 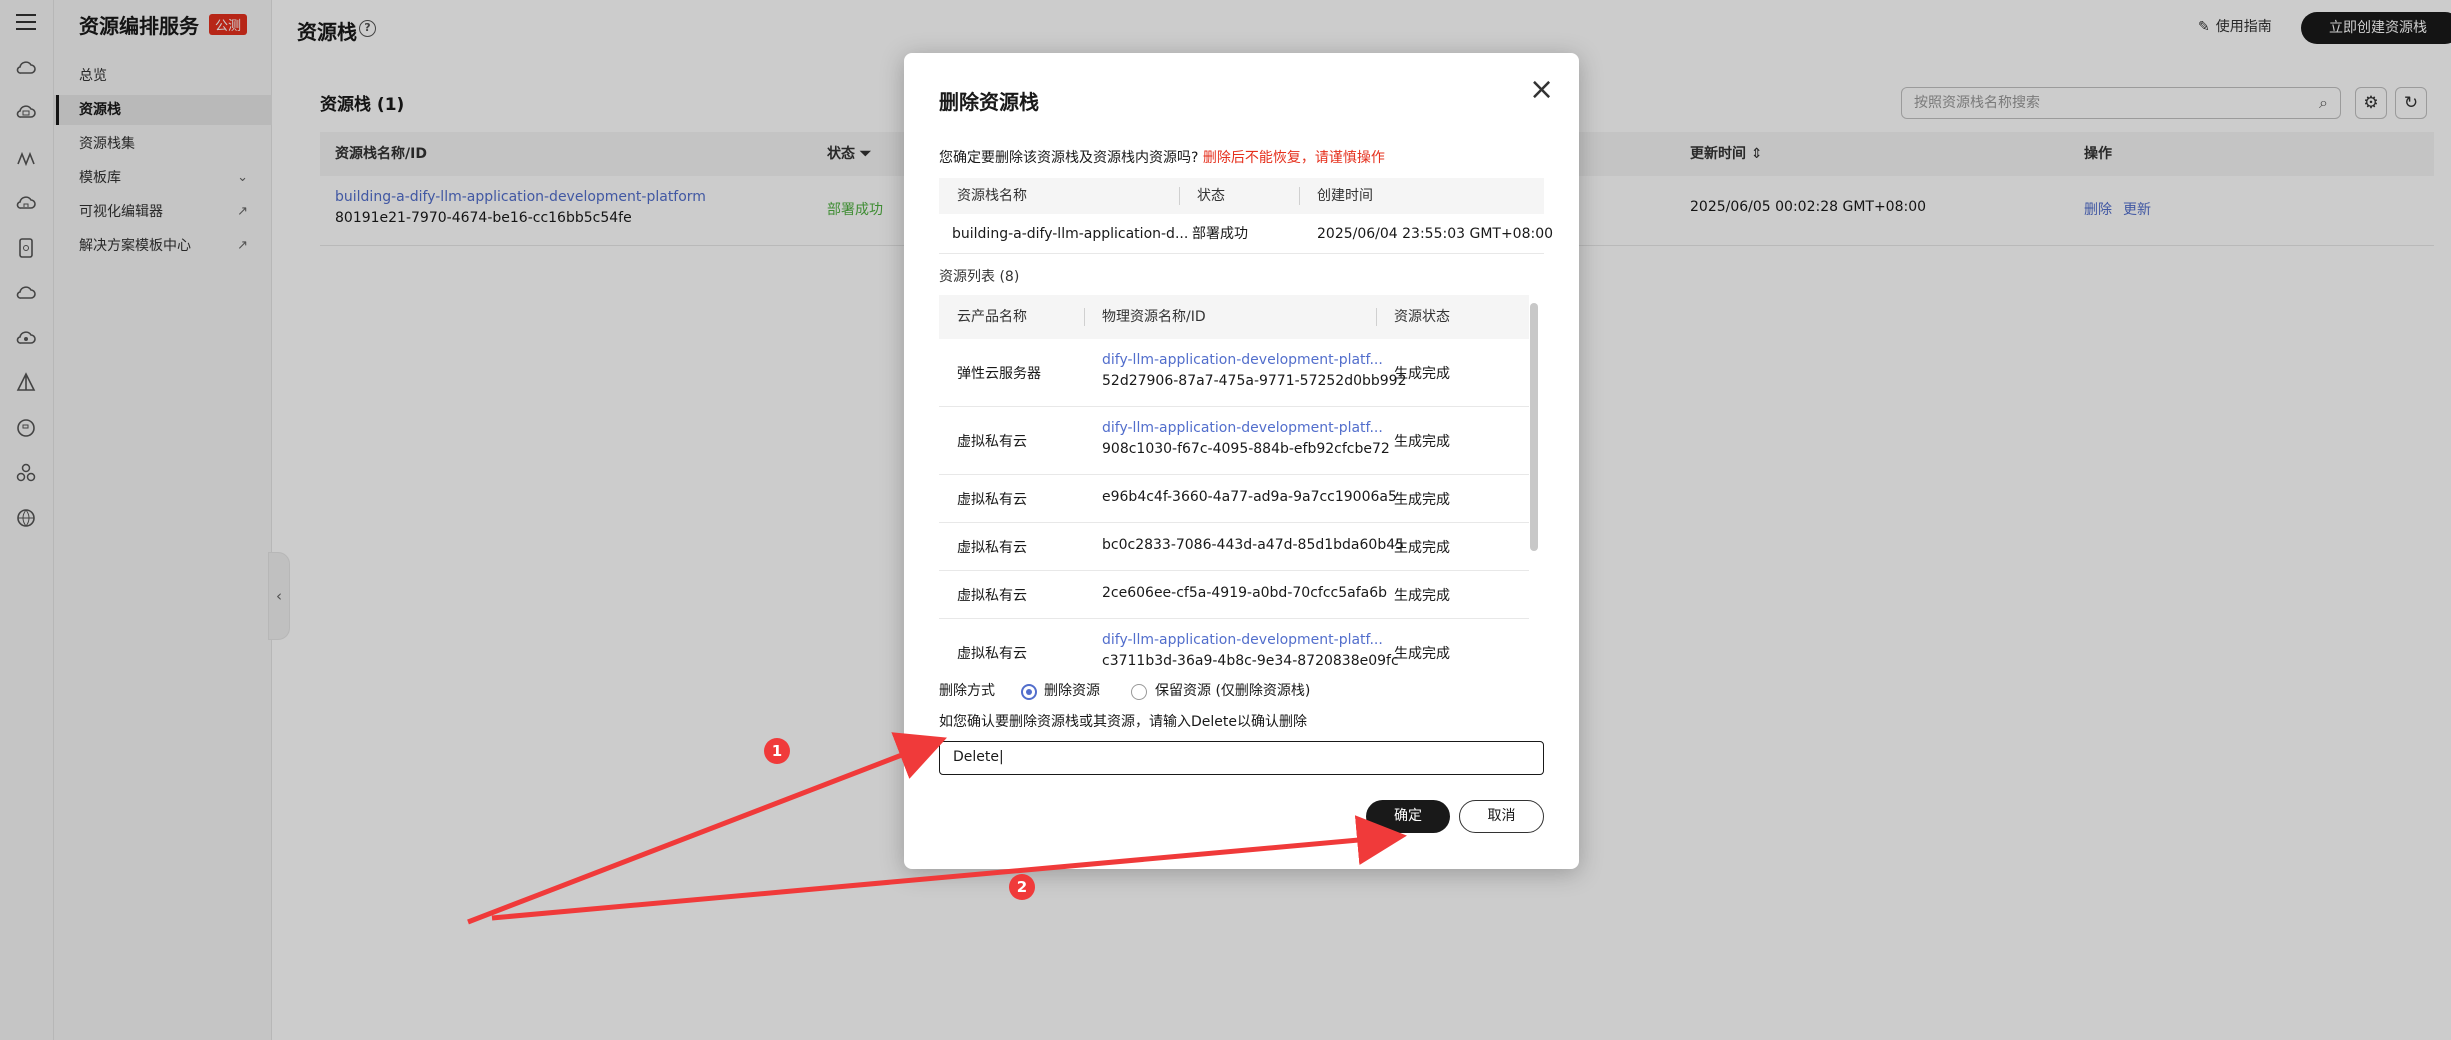 I want to click on resource-id: c3711b3d-36a9-4b8c-9e34-8720838e09fc, so click(x=1250, y=661).